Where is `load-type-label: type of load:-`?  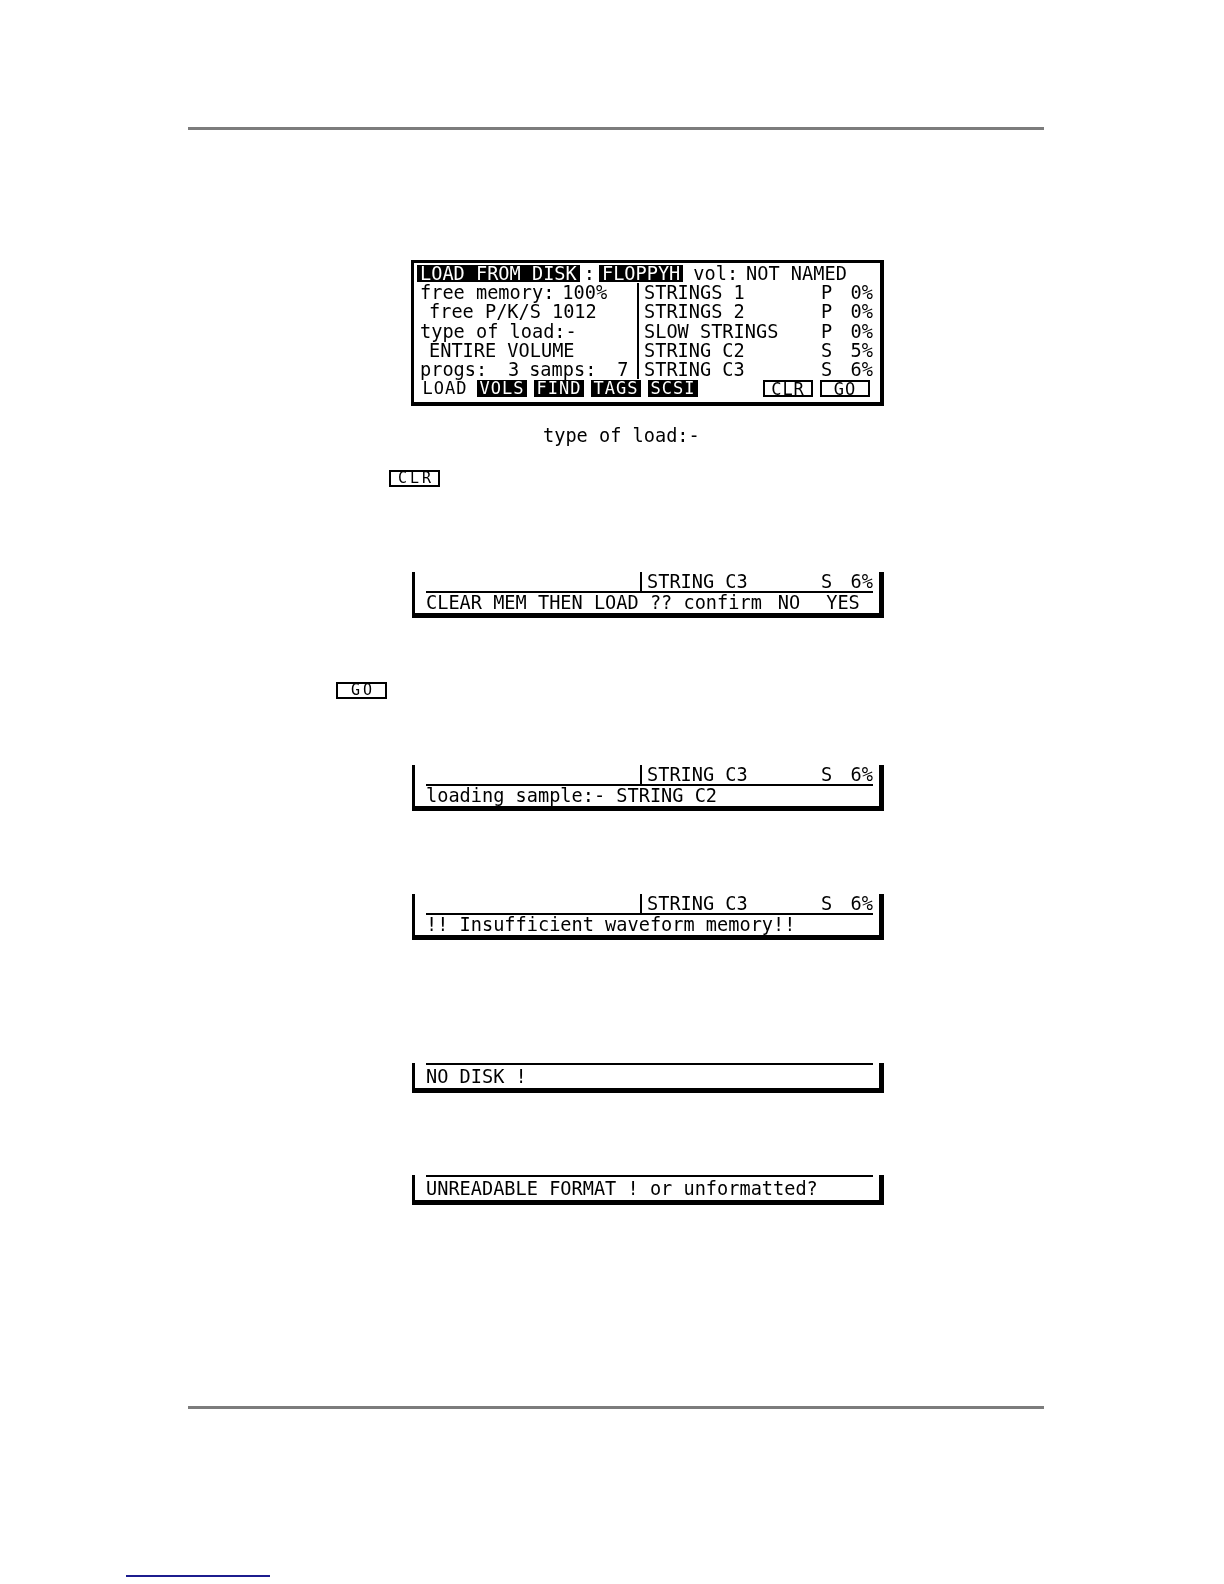 load-type-label: type of load:- is located at coordinates (498, 331).